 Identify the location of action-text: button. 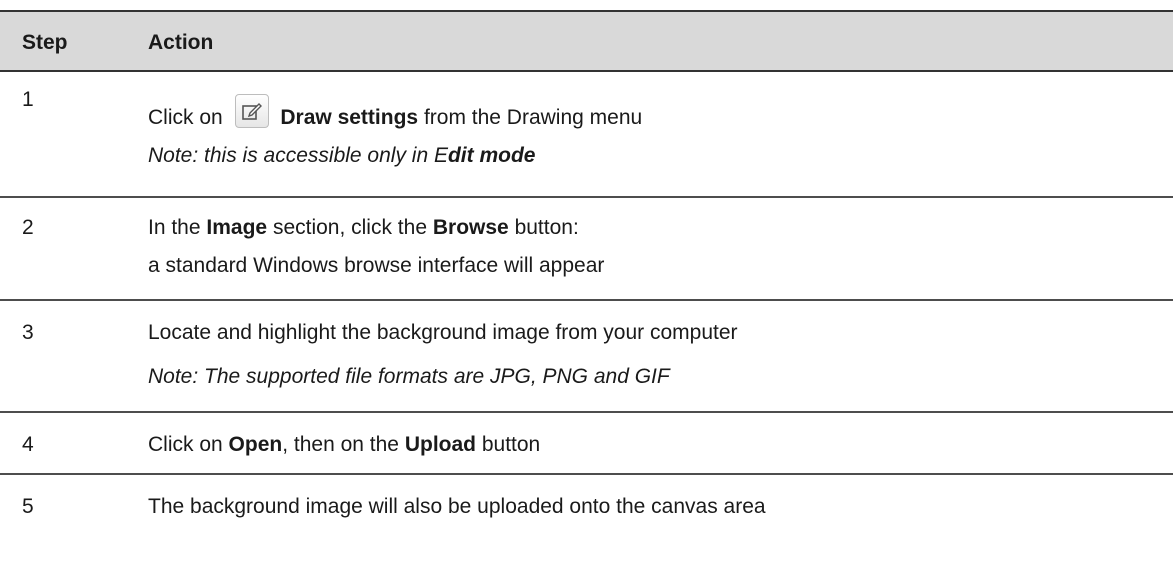
(511, 444).